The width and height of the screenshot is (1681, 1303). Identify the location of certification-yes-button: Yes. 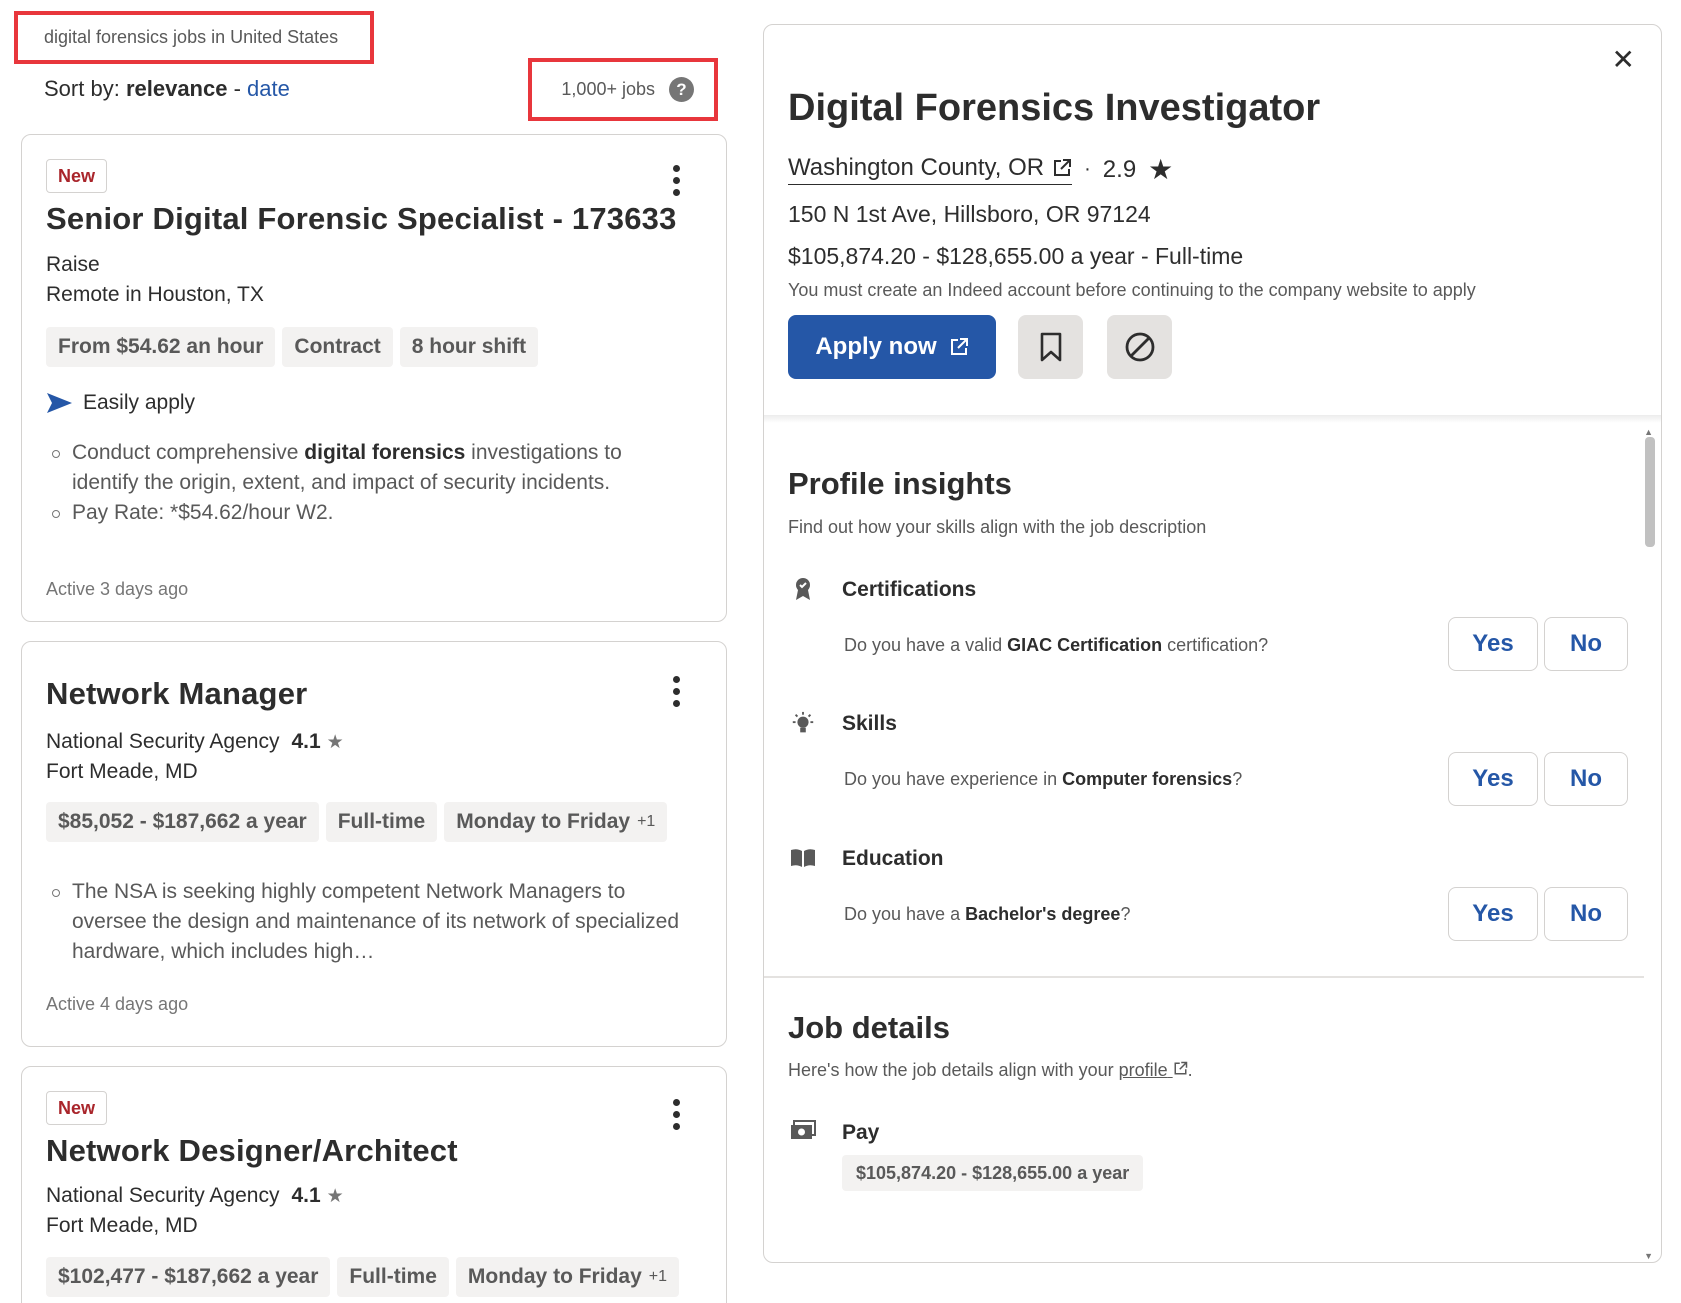
(1493, 644).